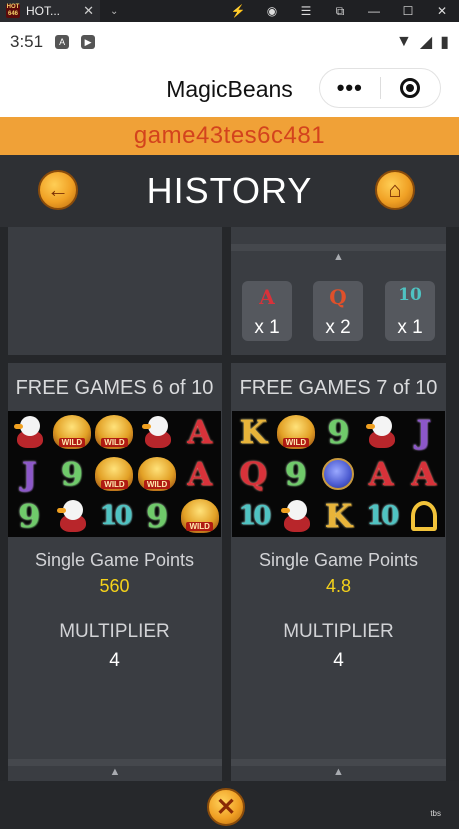  I want to click on menu-icon: ☰, so click(306, 11).